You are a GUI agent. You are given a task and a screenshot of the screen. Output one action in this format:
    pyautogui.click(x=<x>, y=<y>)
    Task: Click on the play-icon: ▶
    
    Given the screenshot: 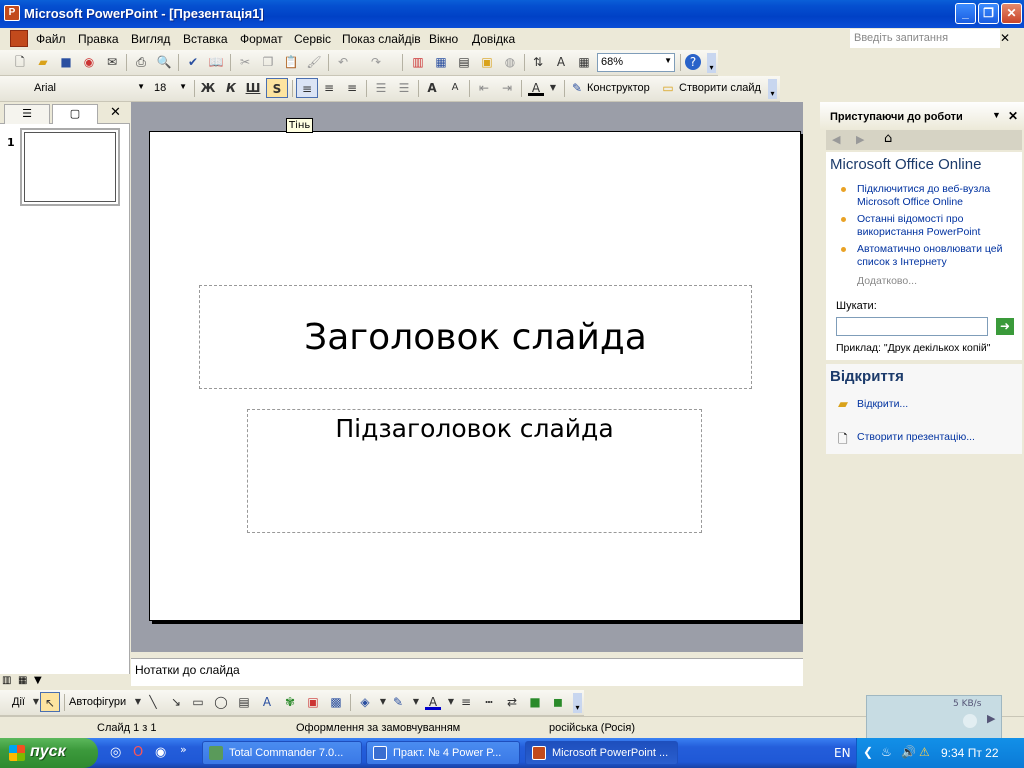 What is the action you would take?
    pyautogui.click(x=991, y=718)
    